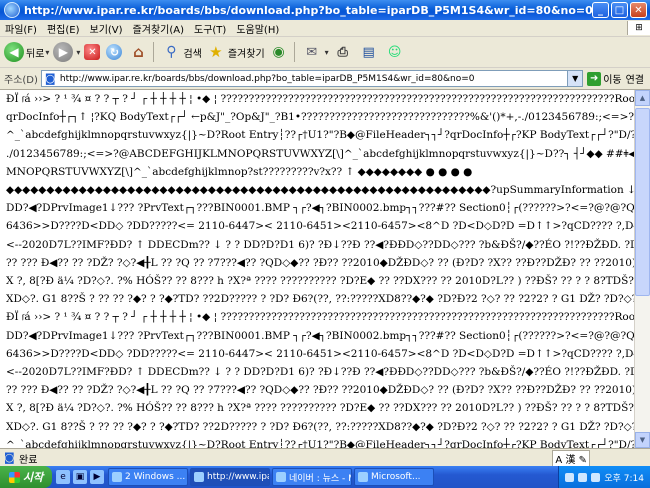  I want to click on window-controls: _ □ ✕, so click(619, 10).